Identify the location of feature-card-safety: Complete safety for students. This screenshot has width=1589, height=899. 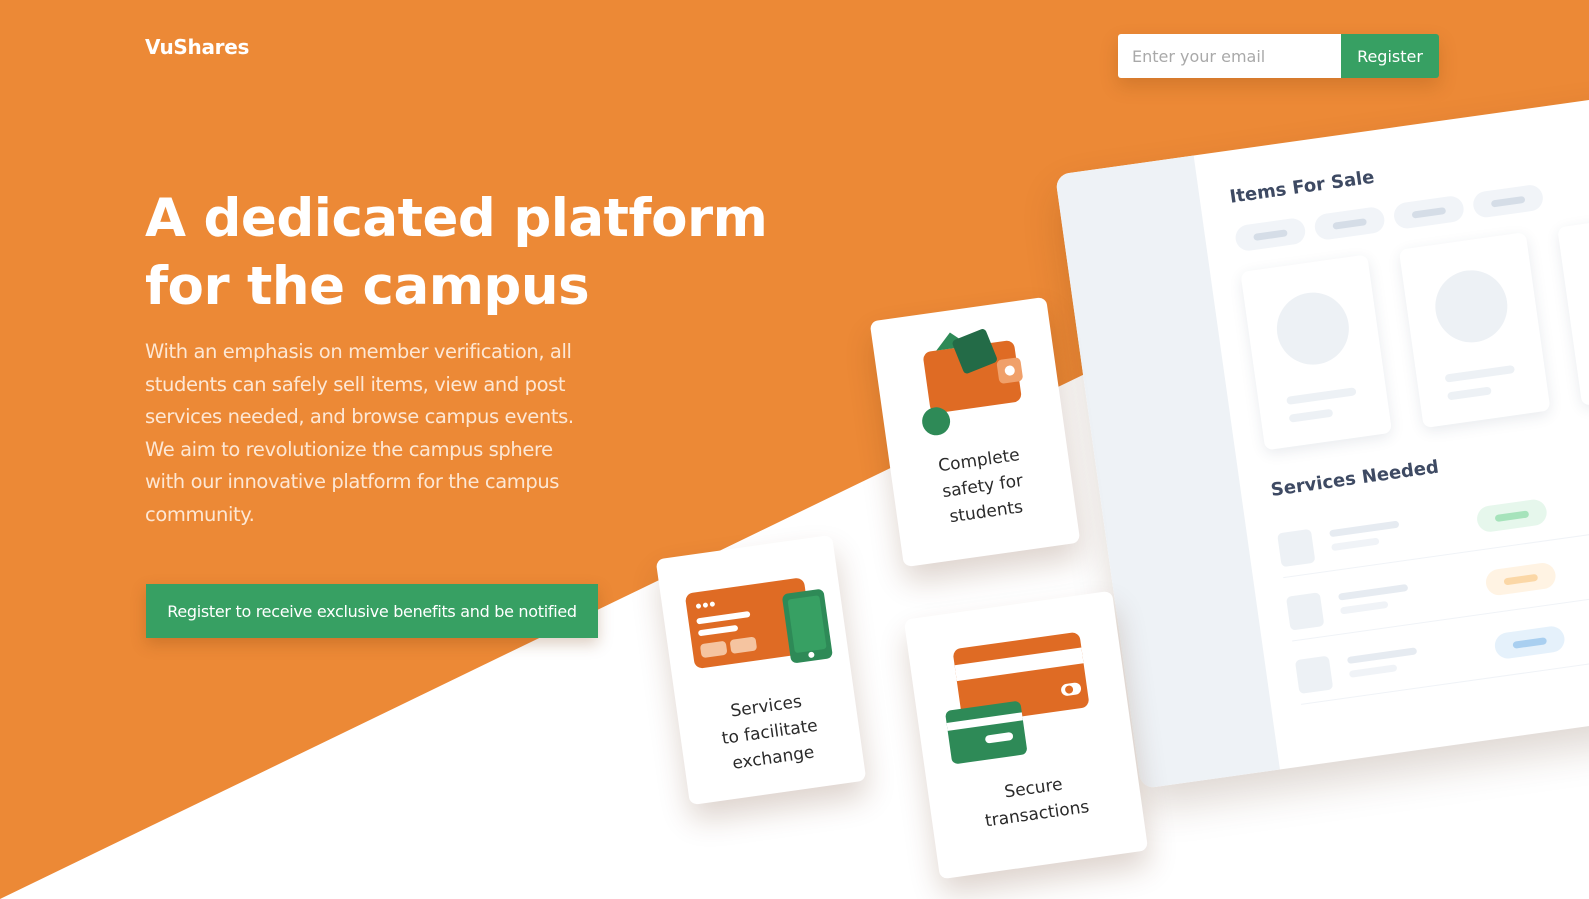
(975, 432).